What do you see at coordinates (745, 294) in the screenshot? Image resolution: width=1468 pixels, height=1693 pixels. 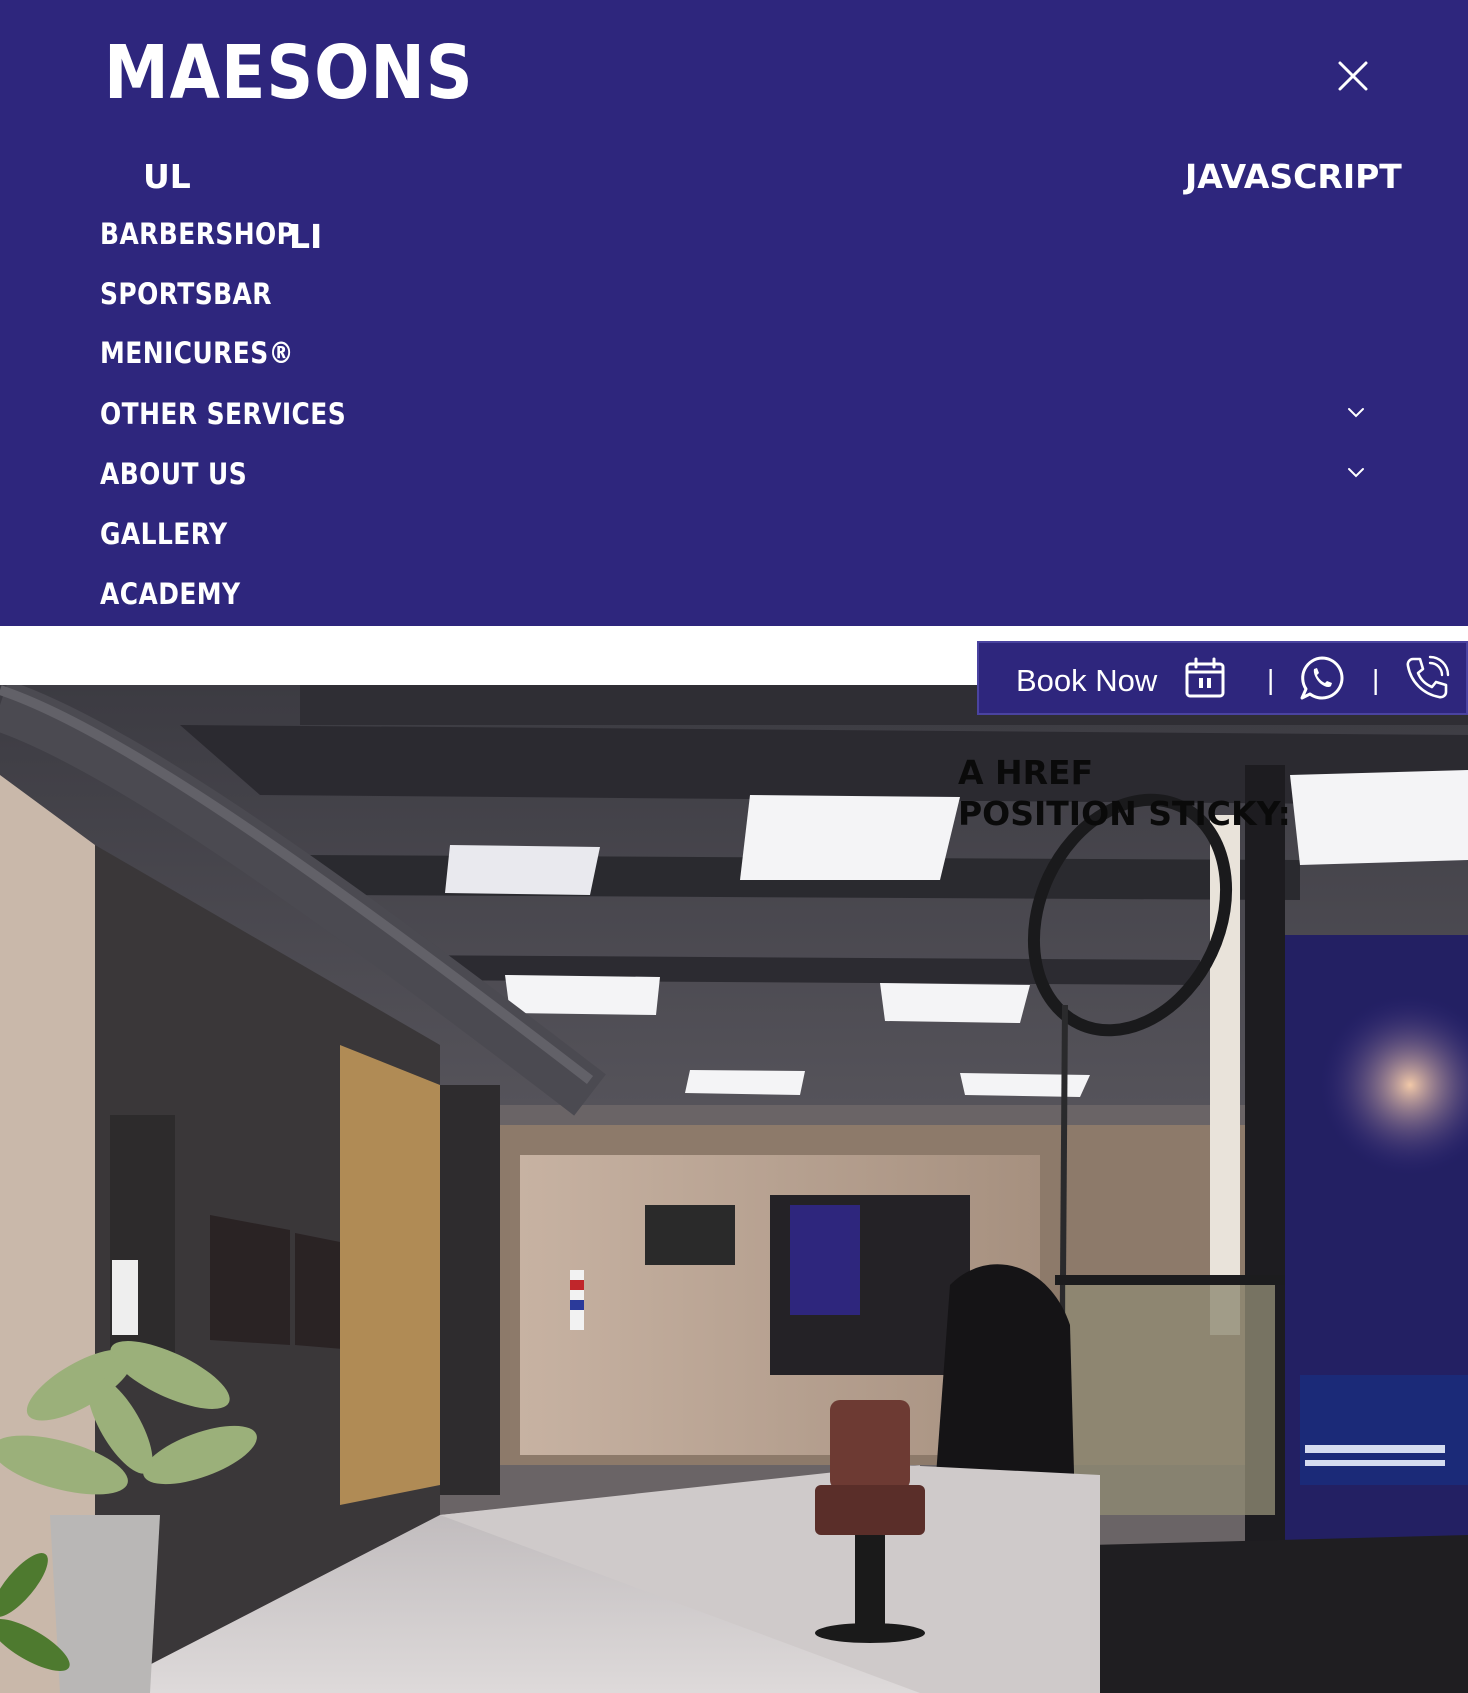 I see `menu-item-sportsbar: SPORTSBAR` at bounding box center [745, 294].